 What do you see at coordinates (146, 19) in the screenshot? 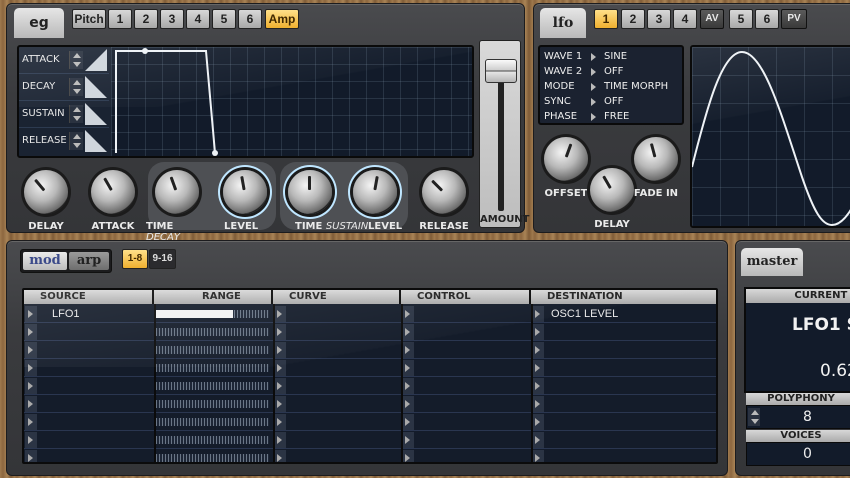
I see `eg-target-button-2: 2` at bounding box center [146, 19].